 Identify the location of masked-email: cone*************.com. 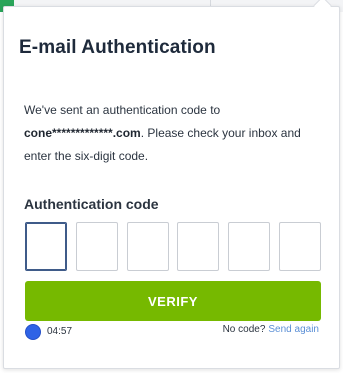
(82, 133).